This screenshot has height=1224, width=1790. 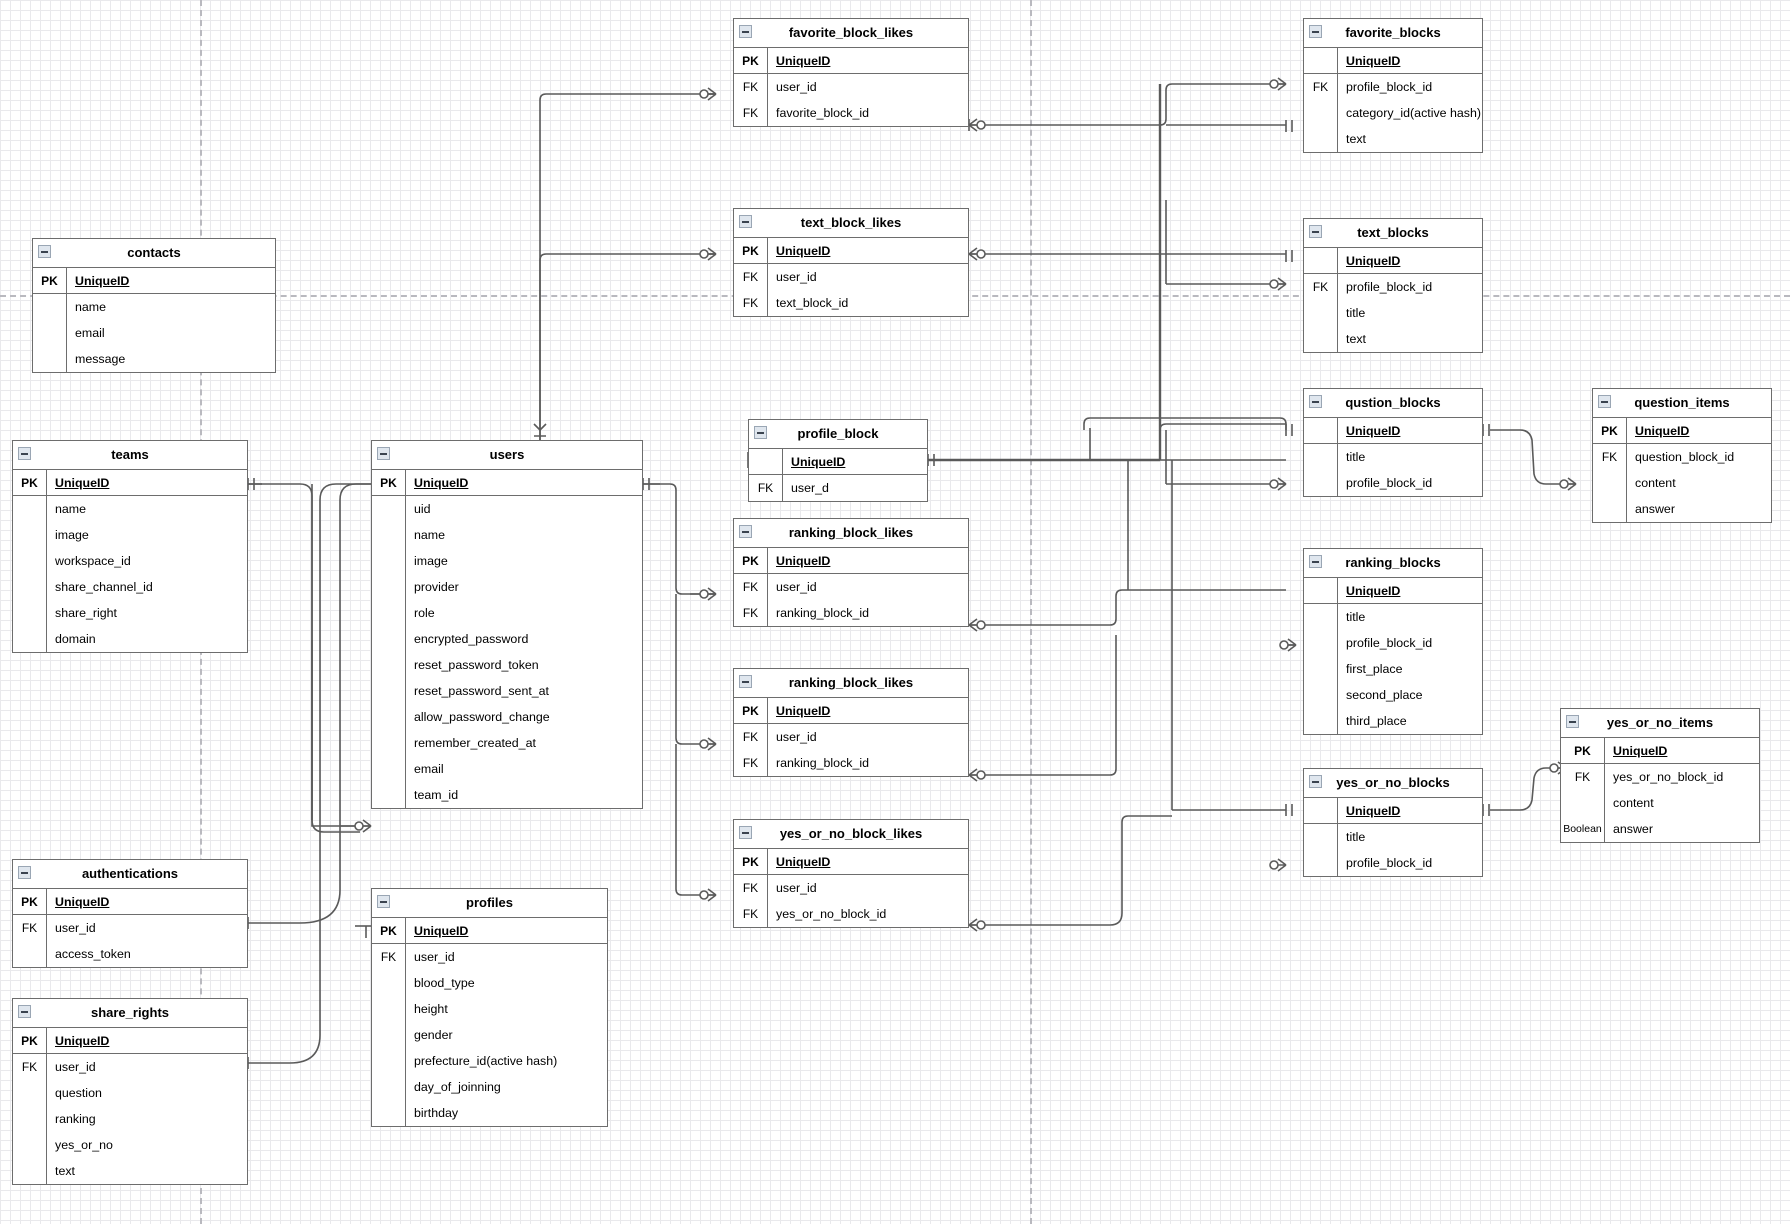 What do you see at coordinates (507, 691) in the screenshot?
I see `entity-field-row: reset_password_sent_at` at bounding box center [507, 691].